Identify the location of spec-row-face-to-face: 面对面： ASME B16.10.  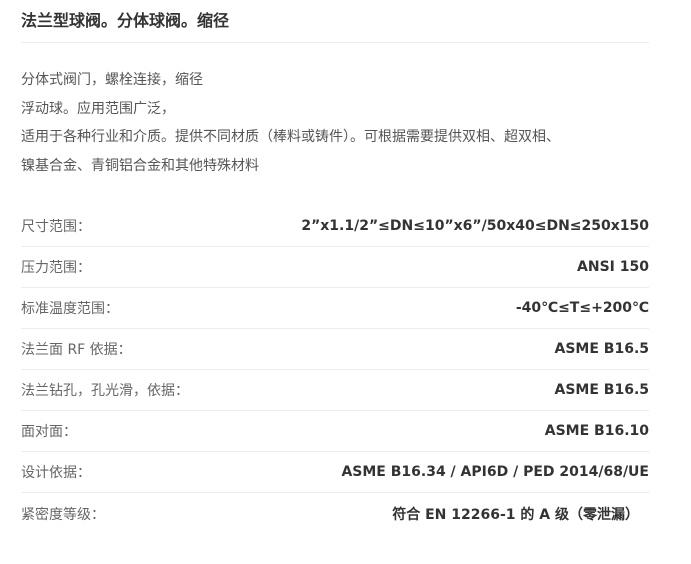
(335, 431).